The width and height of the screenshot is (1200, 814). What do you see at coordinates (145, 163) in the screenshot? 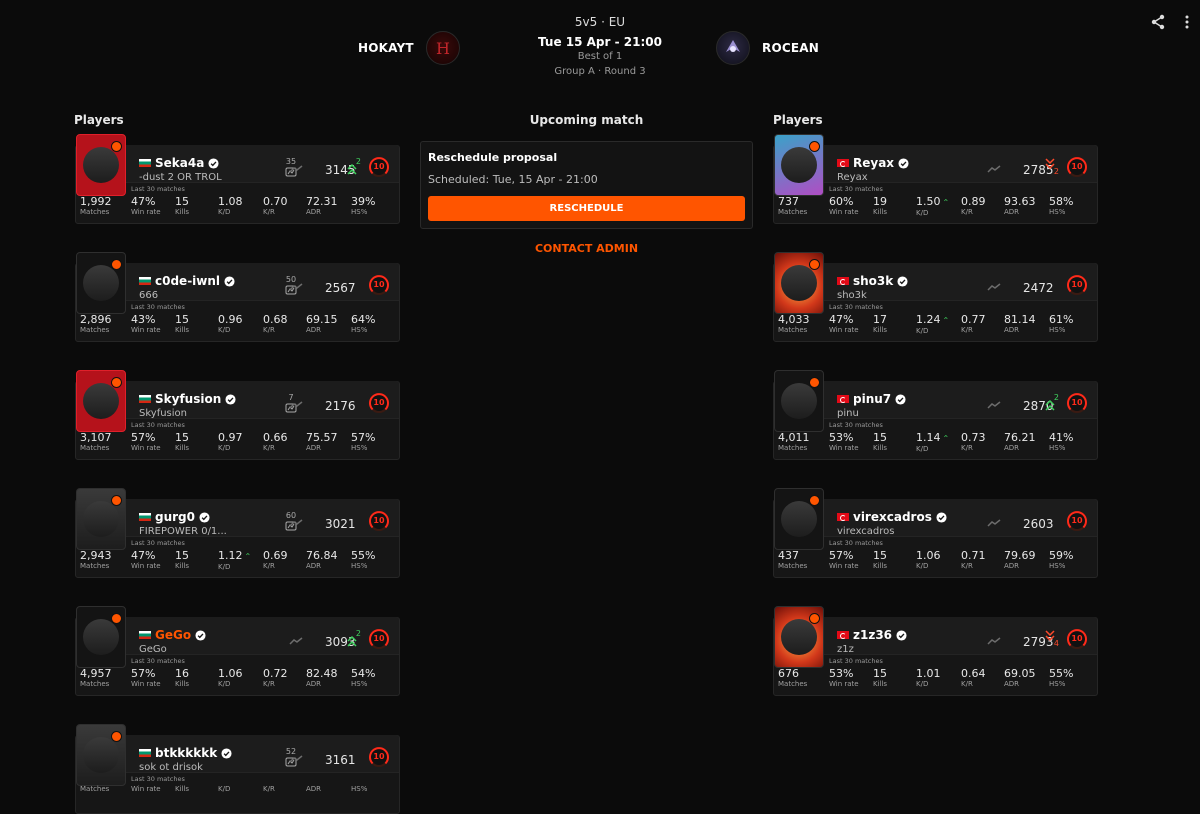
I see `country-flag-icon` at bounding box center [145, 163].